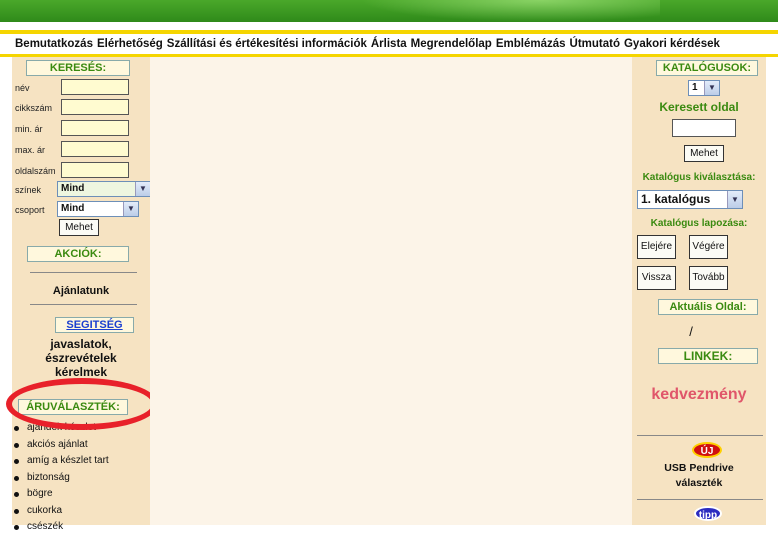 Image resolution: width=778 pixels, height=536 pixels. Describe the element at coordinates (695, 87) in the screenshot. I see `katalogus-number-value: 1` at that location.